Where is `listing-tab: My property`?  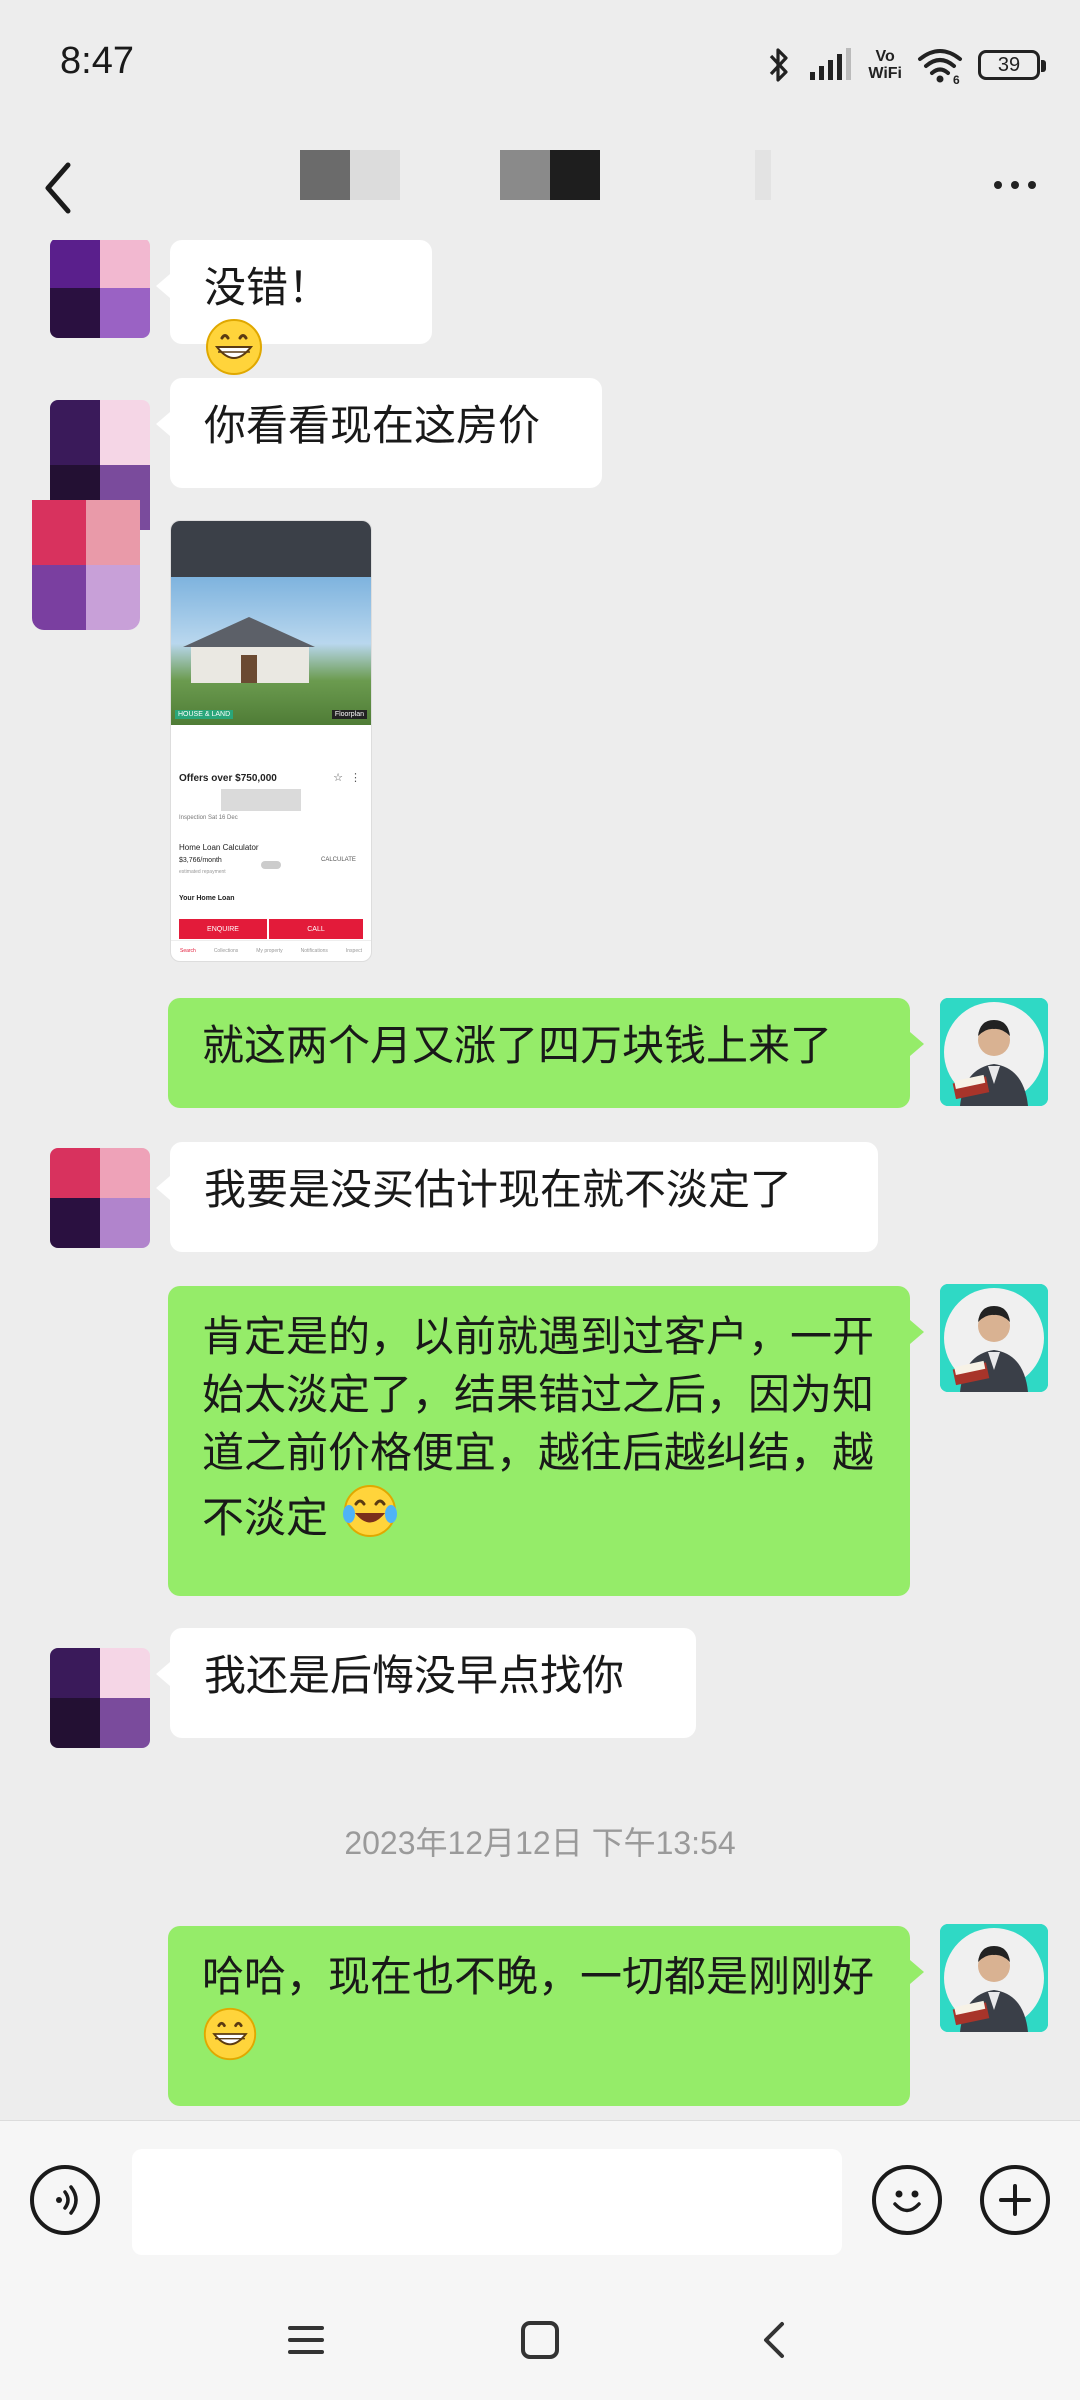 listing-tab: My property is located at coordinates (269, 951).